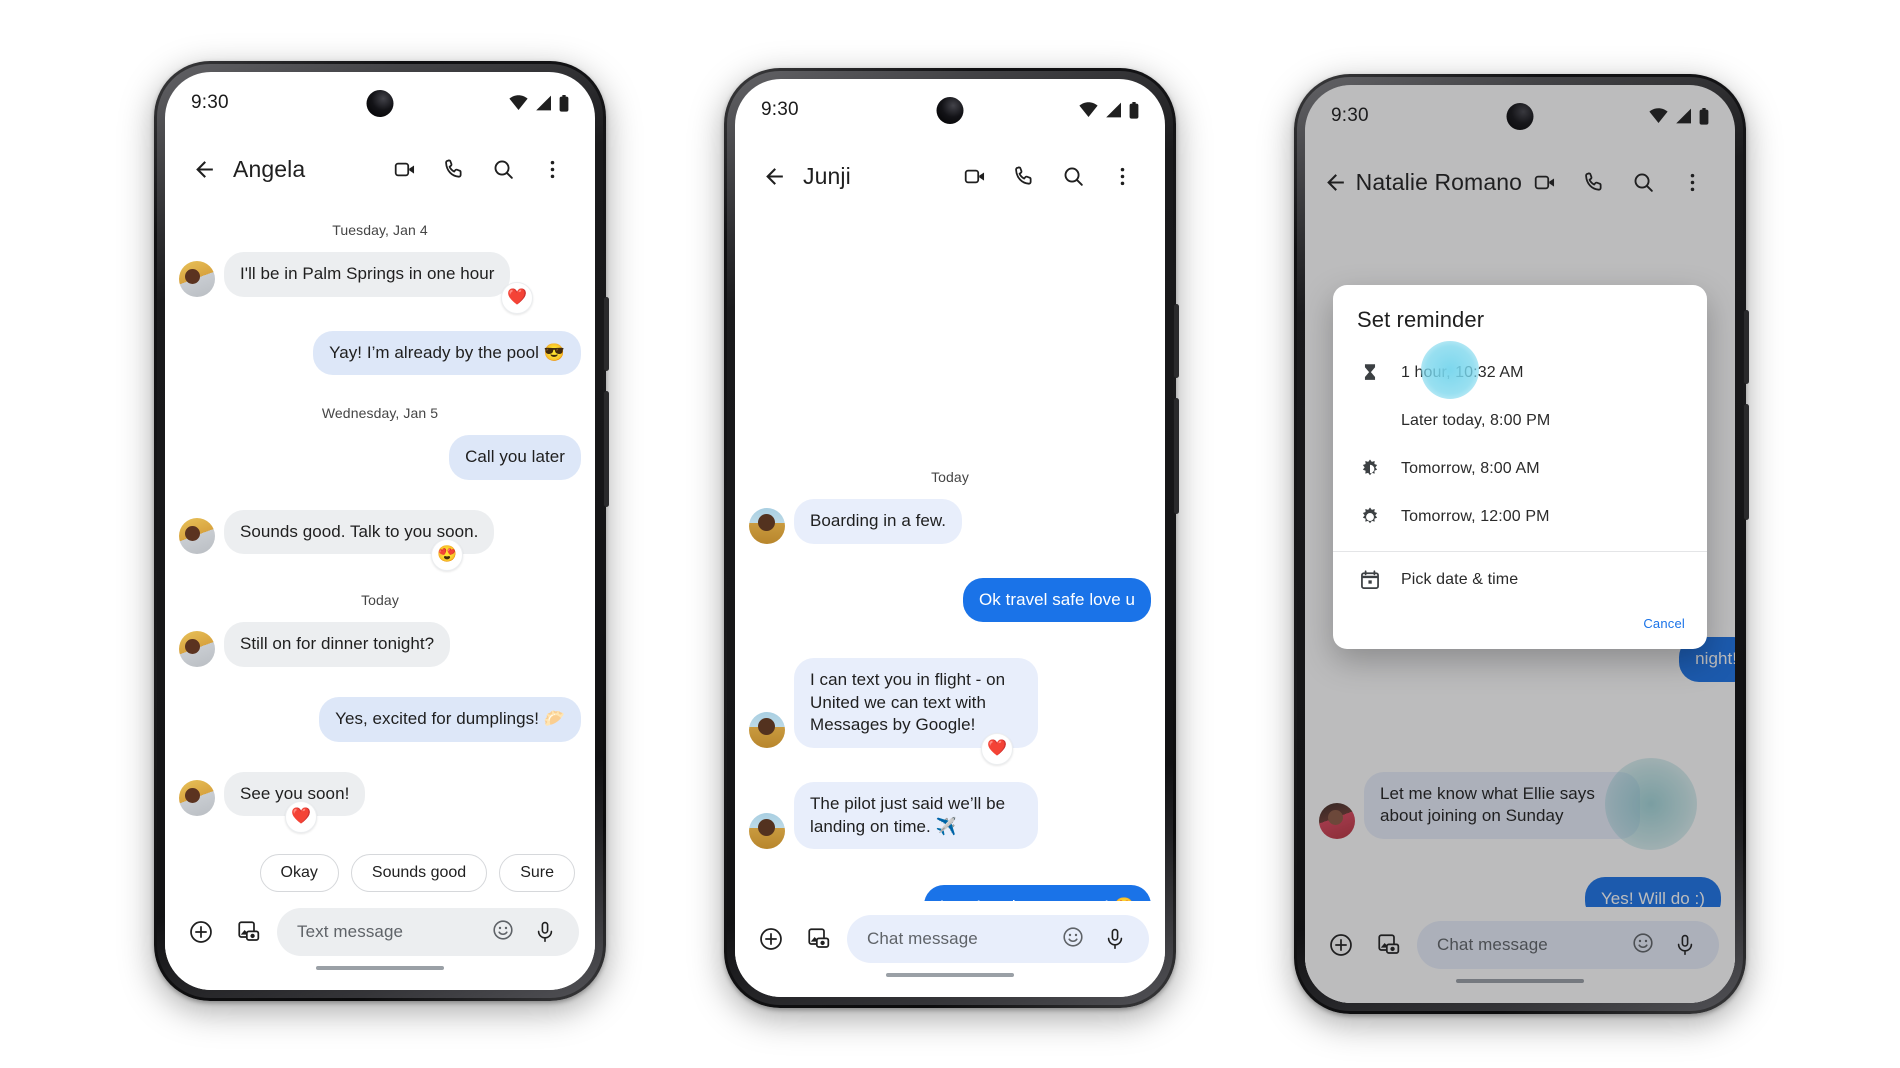  I want to click on message-bubble: I'll be in Palm Springs in one hour, so click(367, 274).